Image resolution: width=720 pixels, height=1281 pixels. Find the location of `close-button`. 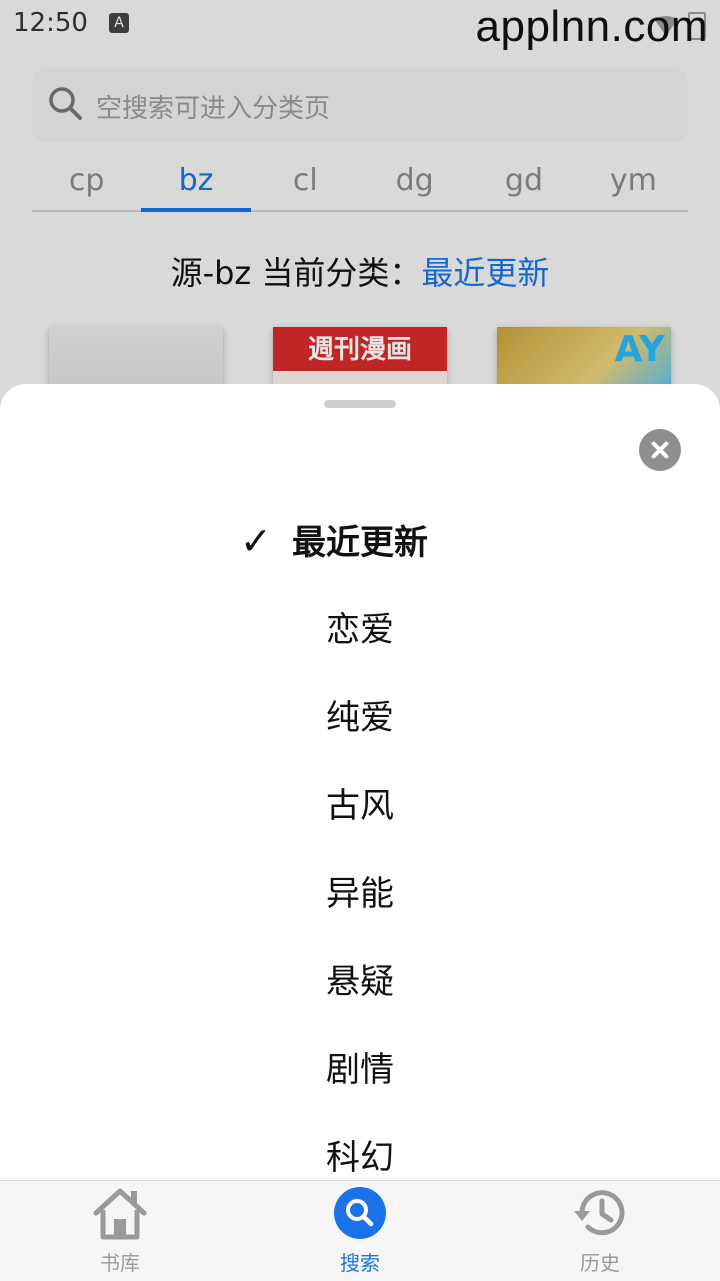

close-button is located at coordinates (660, 450).